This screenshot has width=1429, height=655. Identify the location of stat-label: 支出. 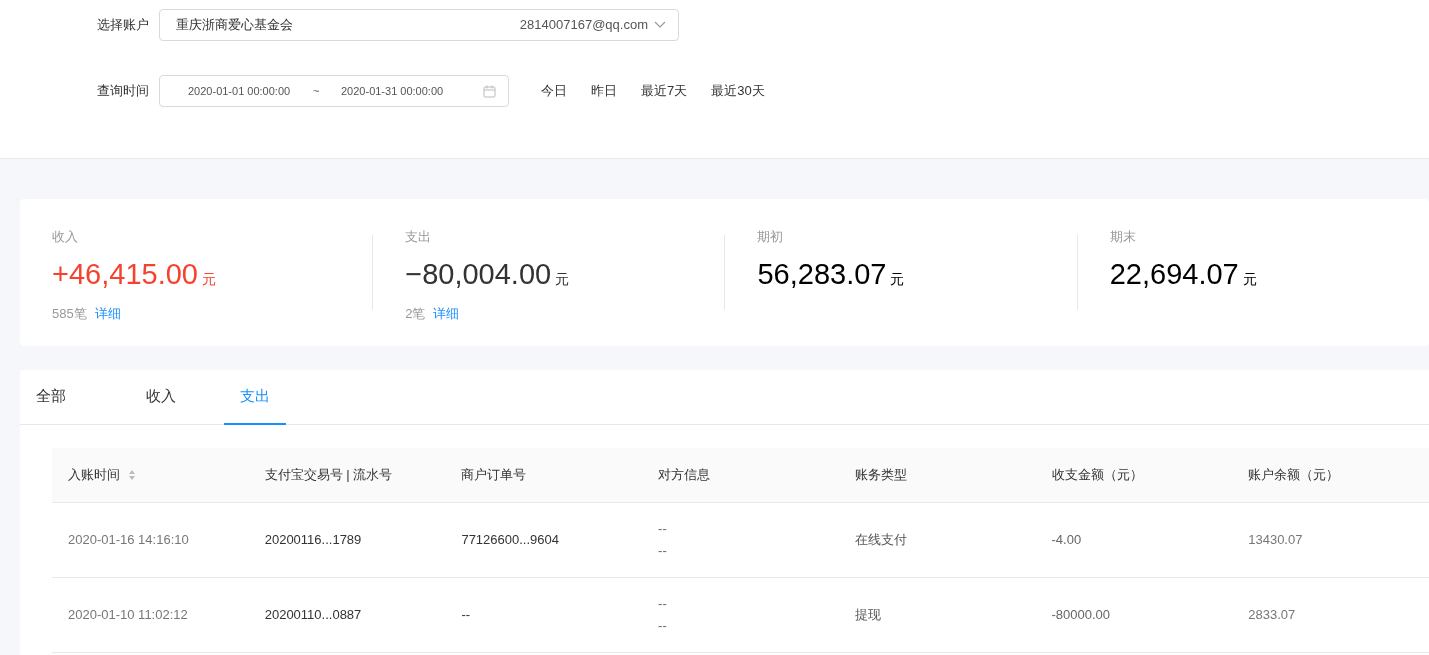
(419, 237).